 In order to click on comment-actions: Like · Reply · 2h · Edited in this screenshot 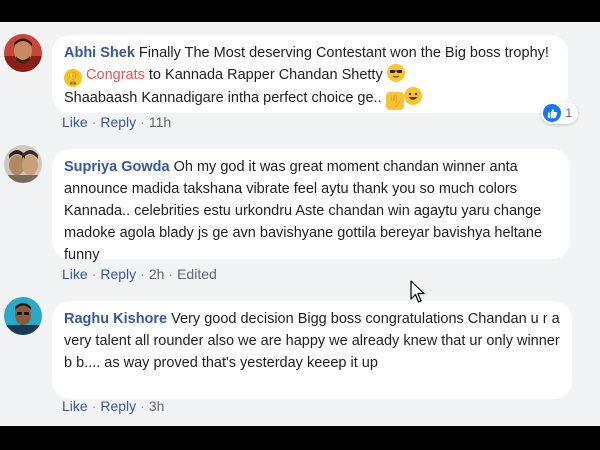, I will do `click(139, 274)`.